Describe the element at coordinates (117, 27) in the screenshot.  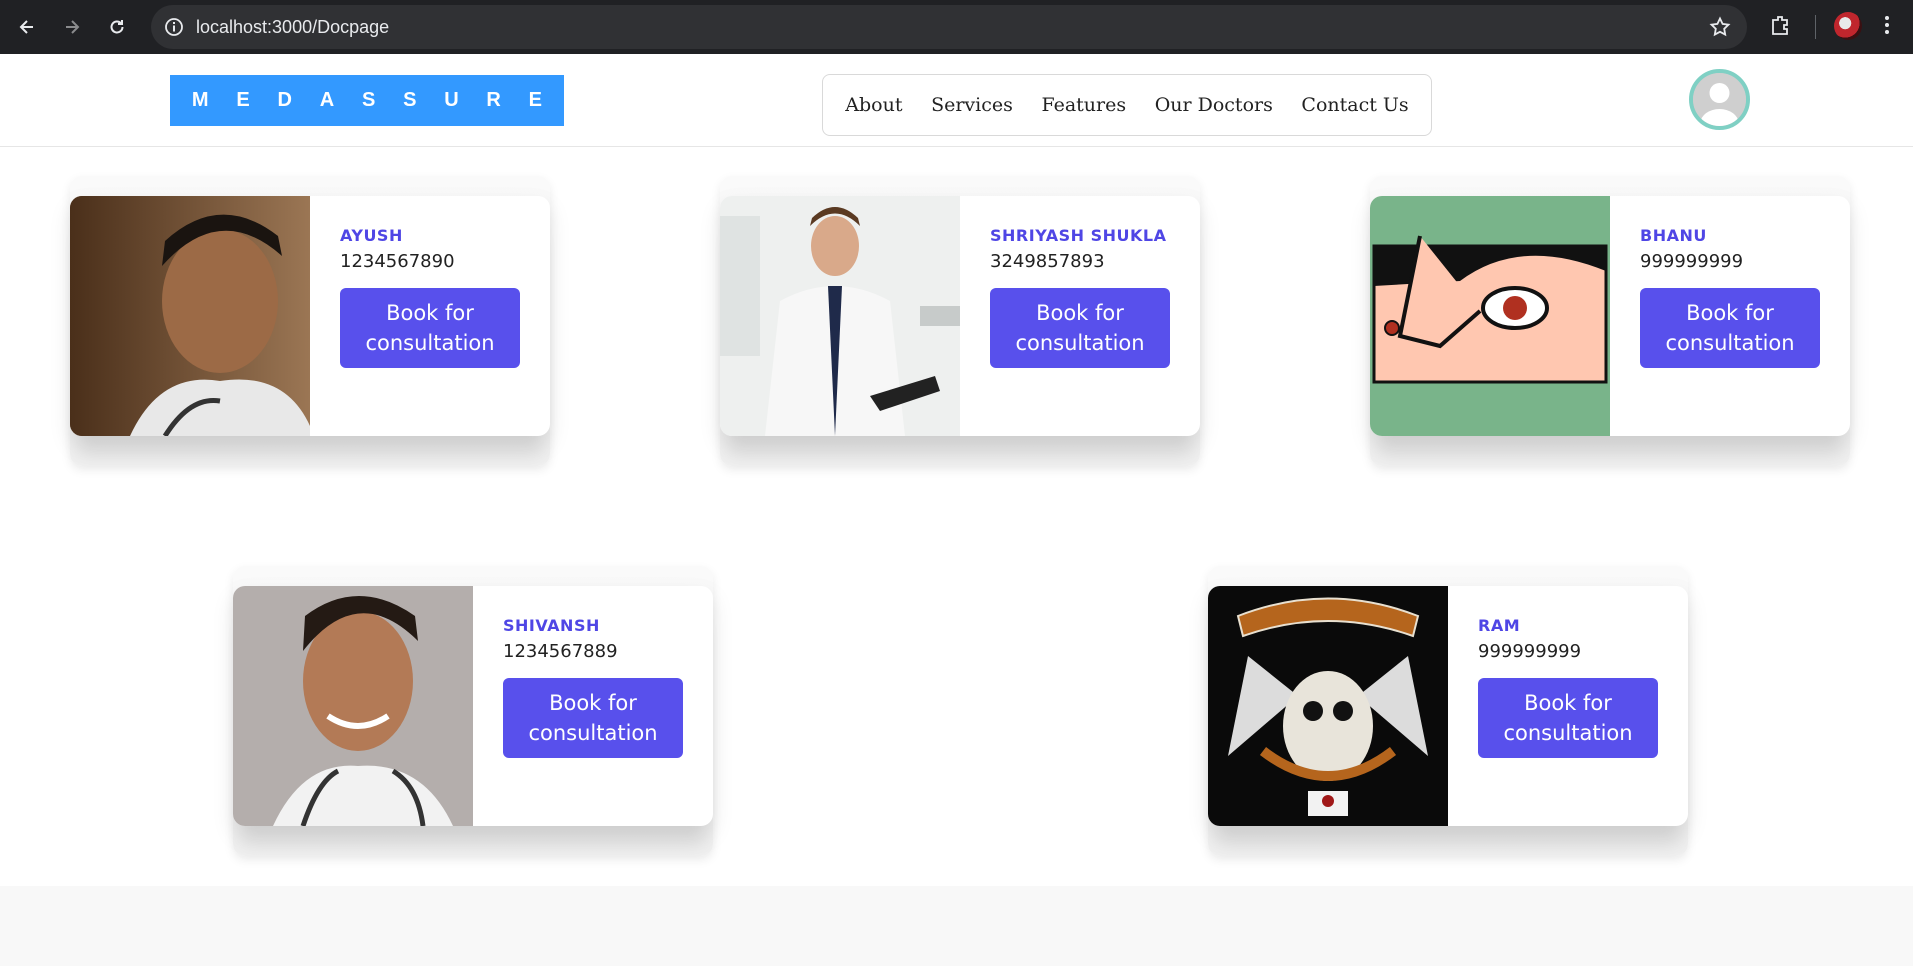
I see `reload-icon` at that location.